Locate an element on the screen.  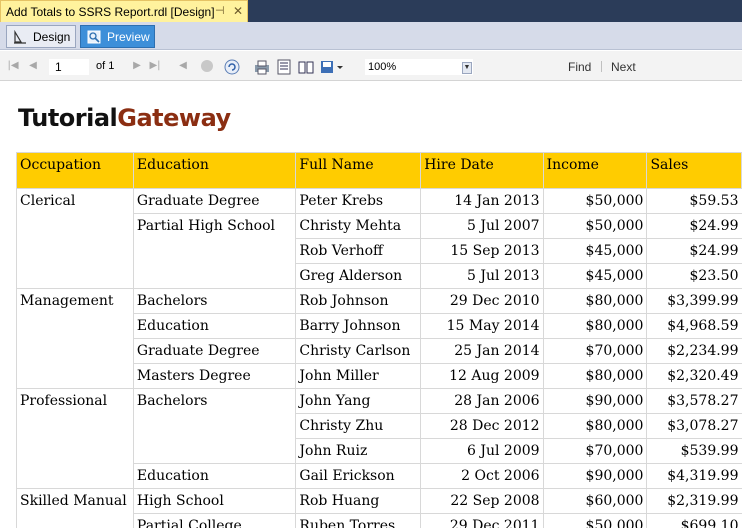
hire-date-cell: 29 Dec 2011 is located at coordinates (482, 520).